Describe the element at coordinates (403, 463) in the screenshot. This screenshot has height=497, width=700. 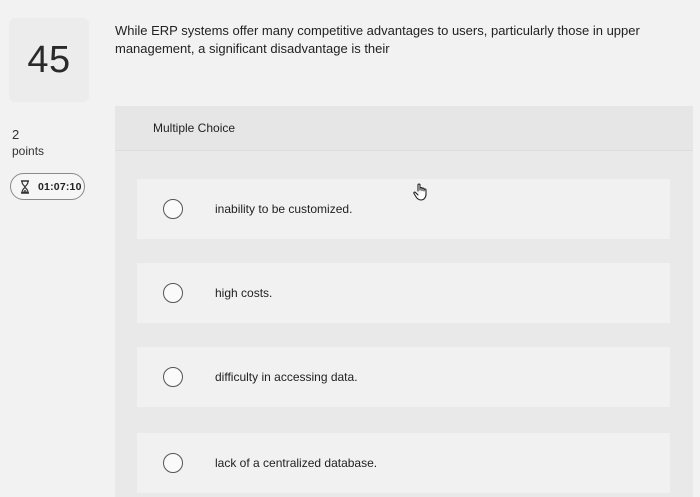
I see `answer-option: lack of a centralized database.` at that location.